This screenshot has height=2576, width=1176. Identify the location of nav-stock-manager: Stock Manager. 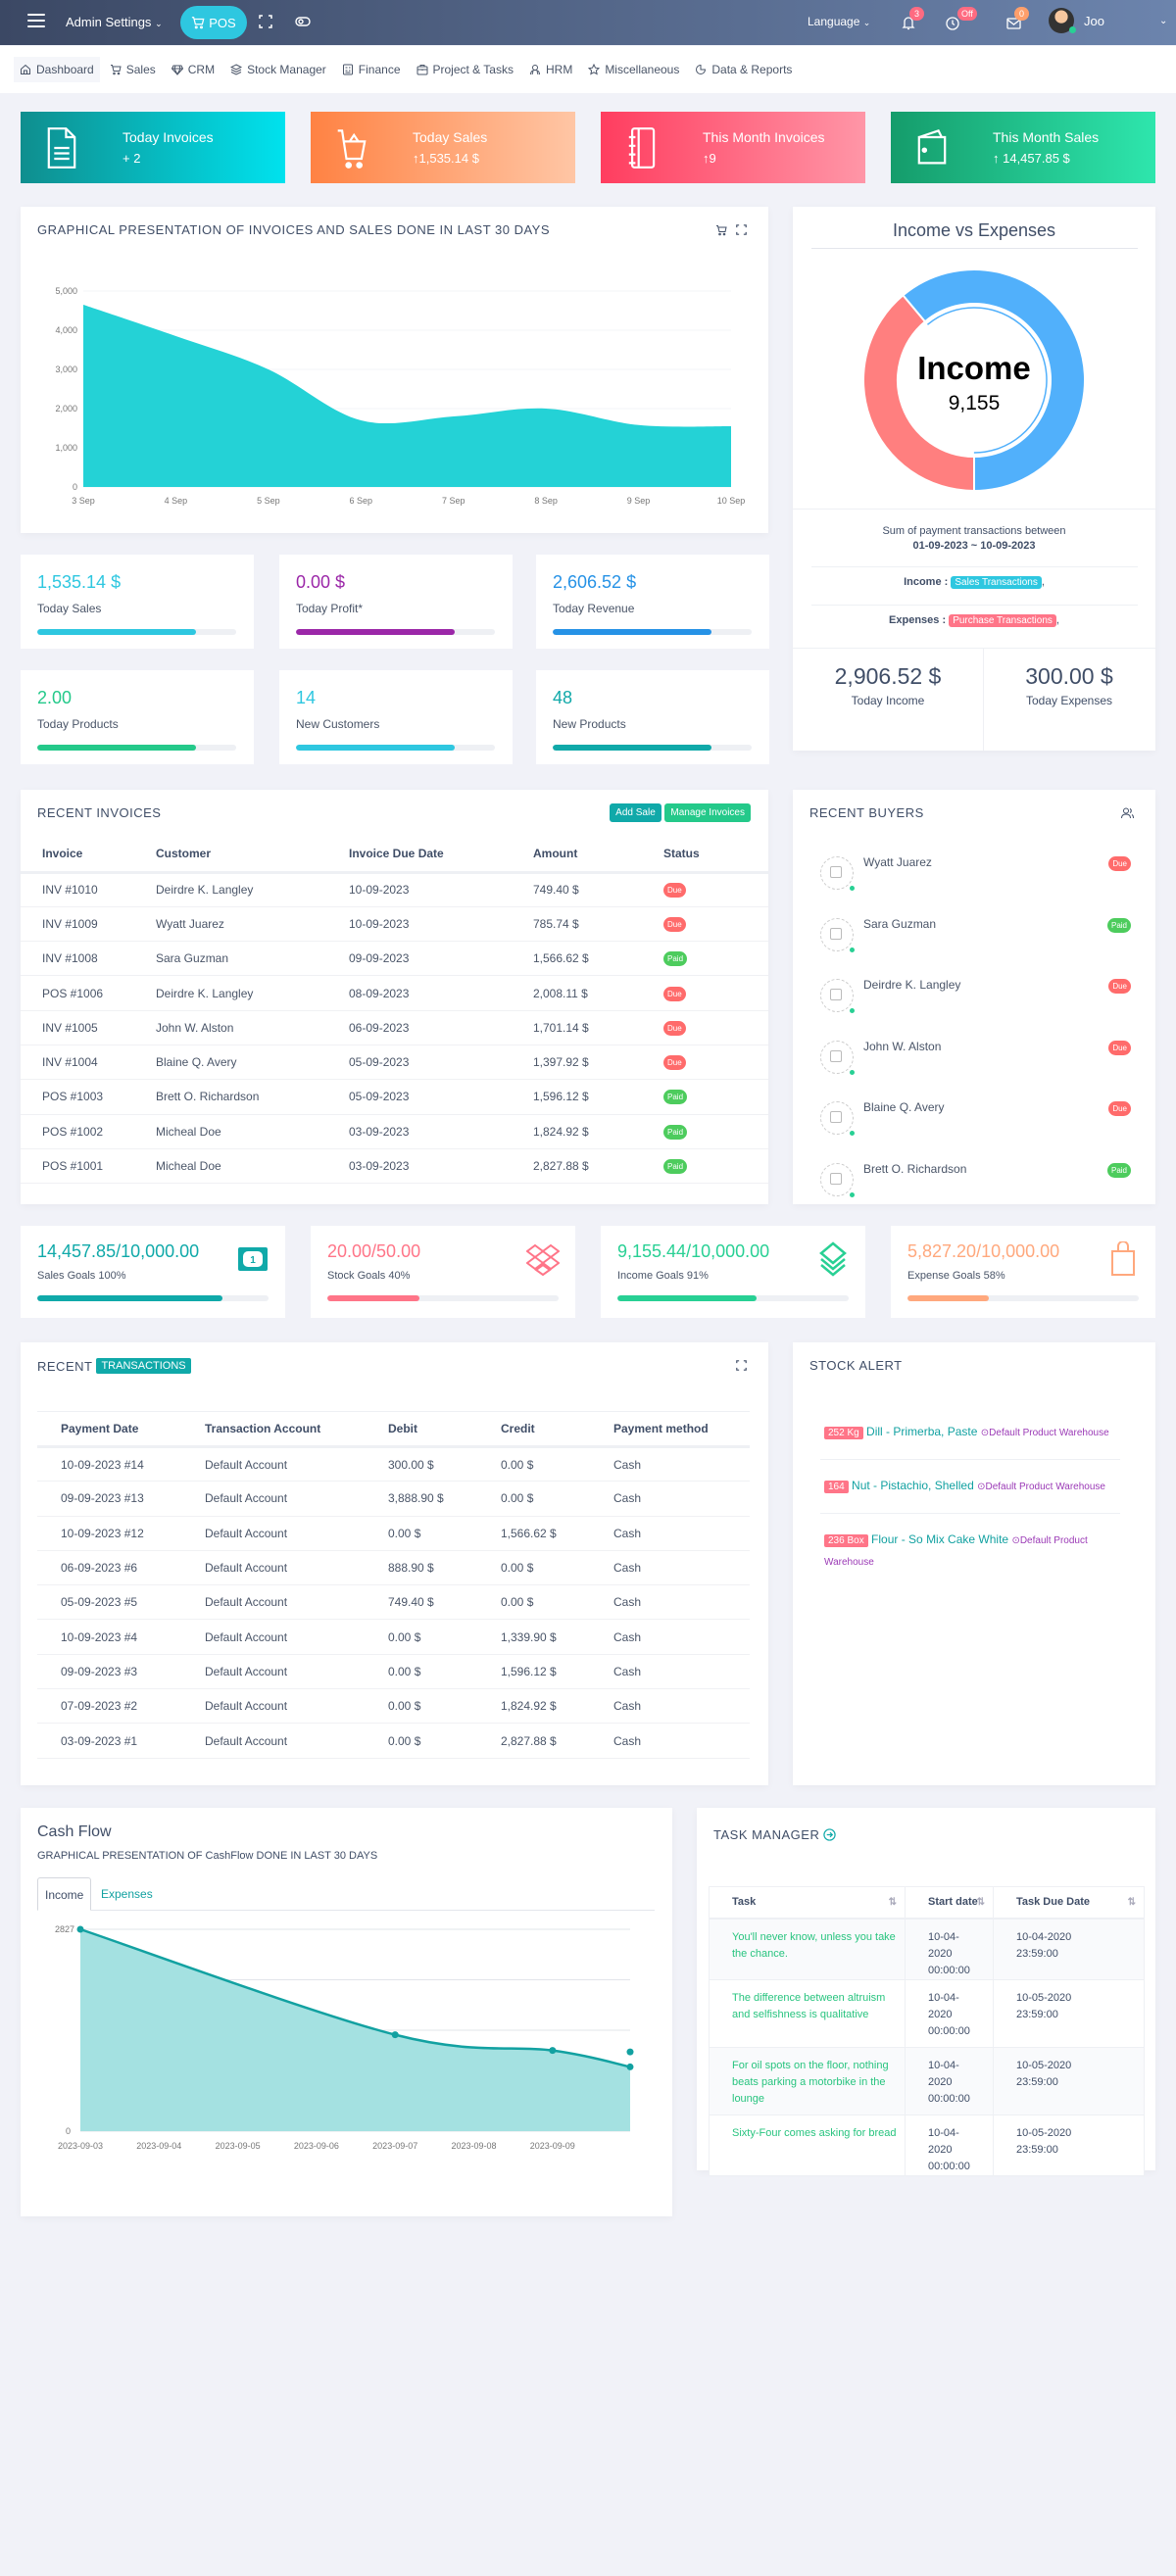
(278, 69).